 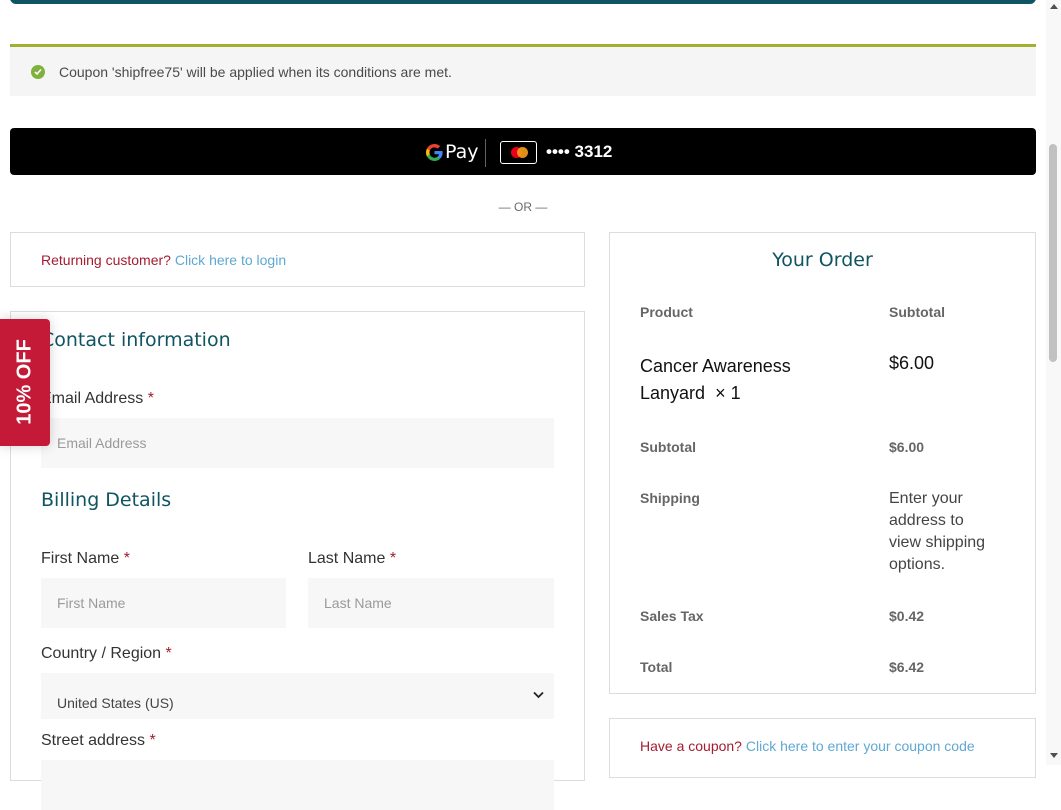 I want to click on product-name: Cancer Awareness Lanyard × 1, so click(x=715, y=379).